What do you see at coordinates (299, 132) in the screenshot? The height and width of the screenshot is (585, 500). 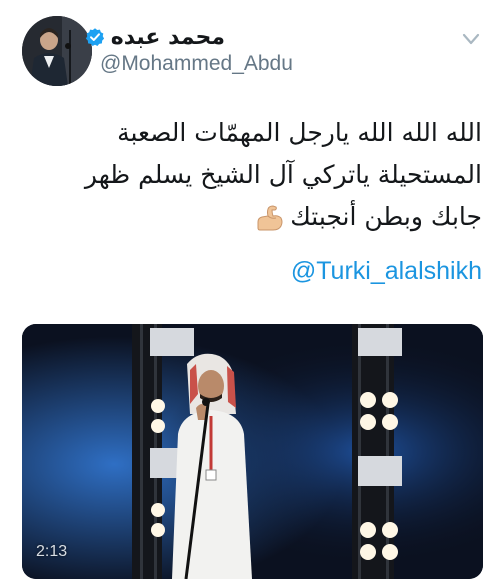 I see `tweet-line: الله الله الله يارجل المهمّات الصعبة` at bounding box center [299, 132].